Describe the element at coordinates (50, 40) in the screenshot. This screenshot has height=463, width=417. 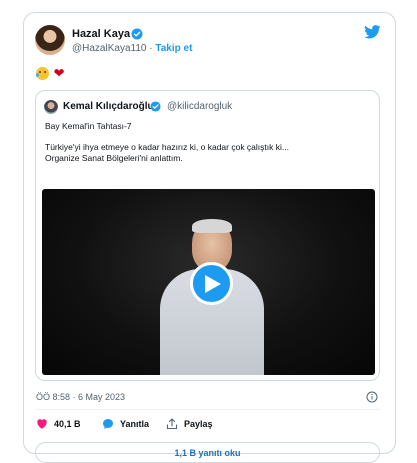
I see `author-avatar` at that location.